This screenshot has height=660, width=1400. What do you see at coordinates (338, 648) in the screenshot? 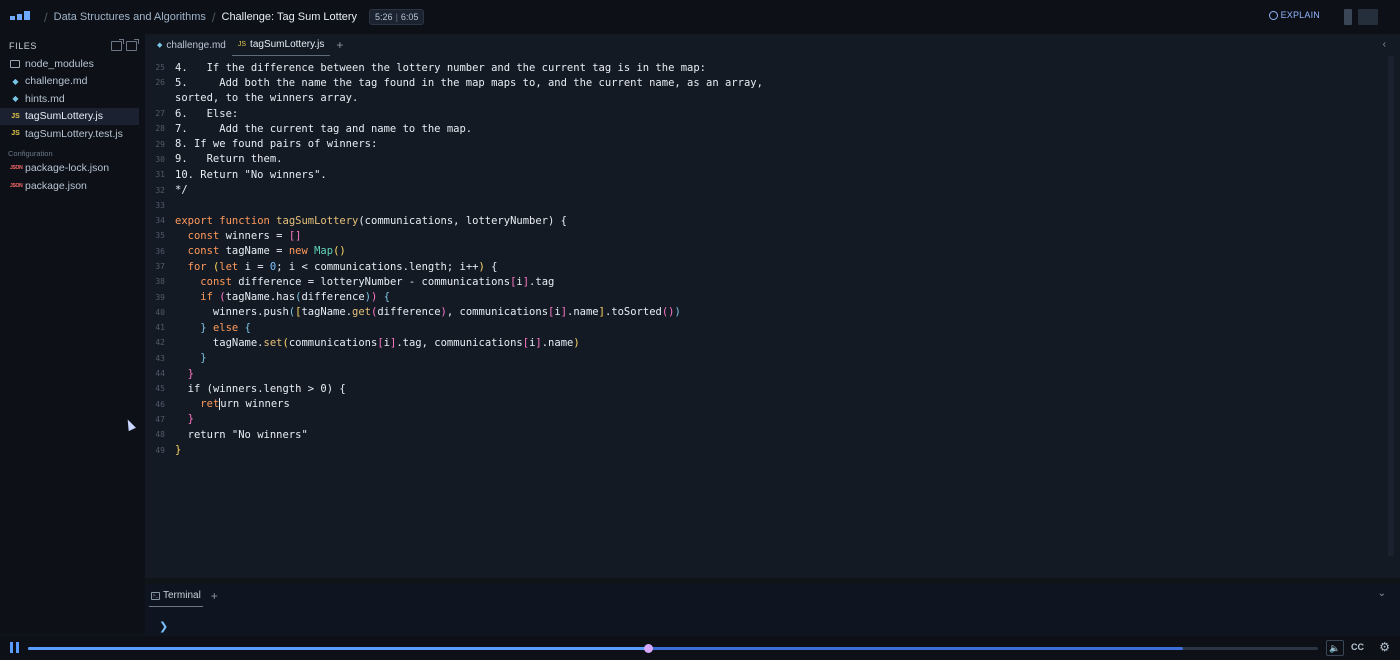
I see `played-bar` at bounding box center [338, 648].